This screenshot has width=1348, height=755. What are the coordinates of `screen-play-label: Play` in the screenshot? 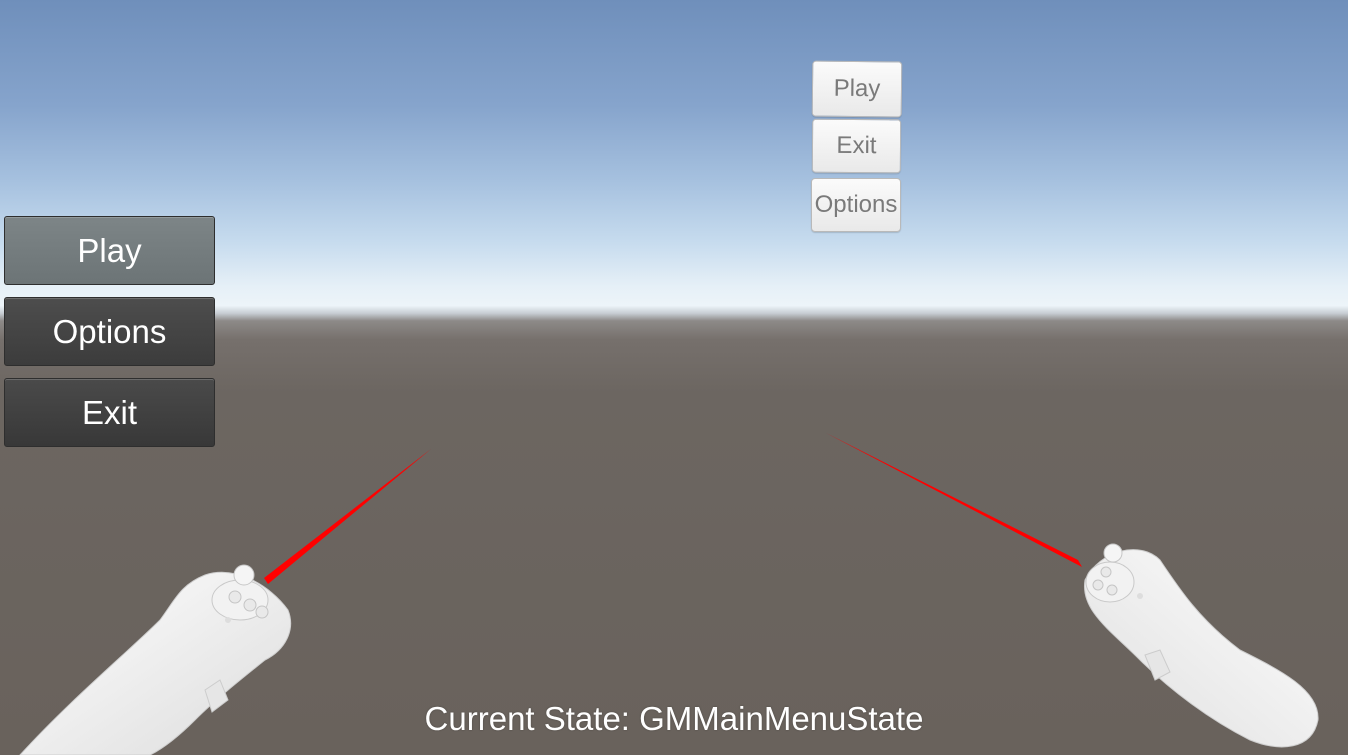 It's located at (109, 250).